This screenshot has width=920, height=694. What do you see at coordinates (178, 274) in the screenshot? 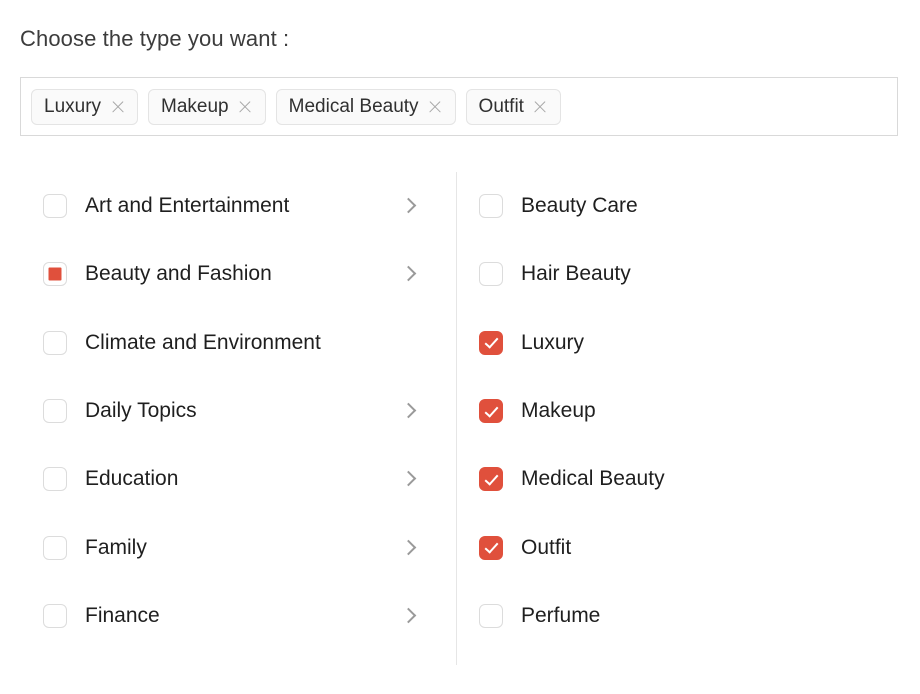
I see `option-label: Beauty and Fashion` at bounding box center [178, 274].